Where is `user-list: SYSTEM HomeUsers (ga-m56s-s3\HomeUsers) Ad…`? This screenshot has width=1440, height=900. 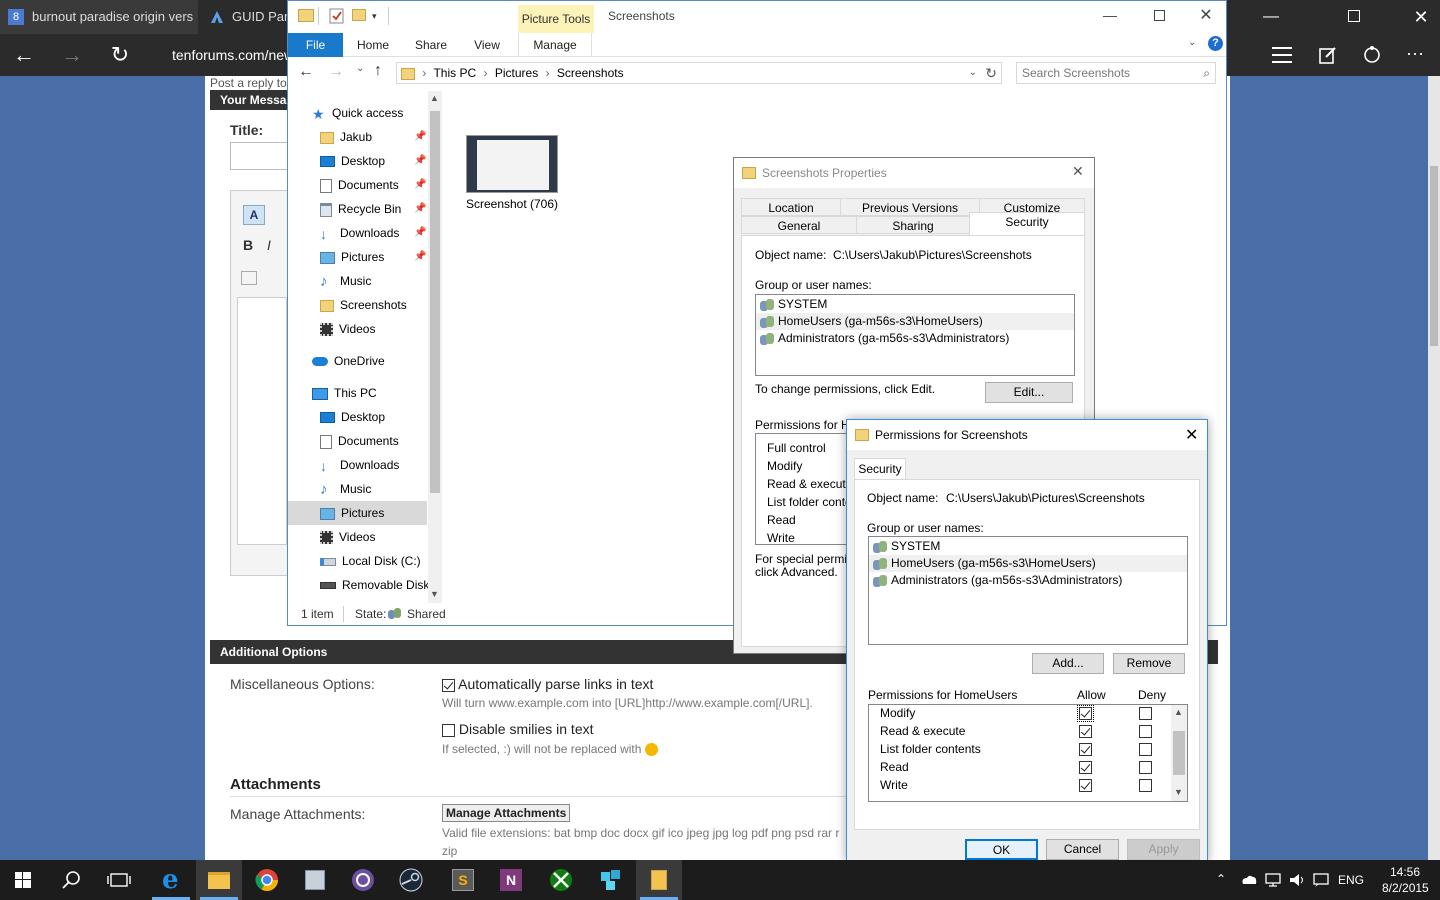
user-list: SYSTEM HomeUsers (ga-m56s-s3\HomeUsers) Ad… is located at coordinates (1028, 590).